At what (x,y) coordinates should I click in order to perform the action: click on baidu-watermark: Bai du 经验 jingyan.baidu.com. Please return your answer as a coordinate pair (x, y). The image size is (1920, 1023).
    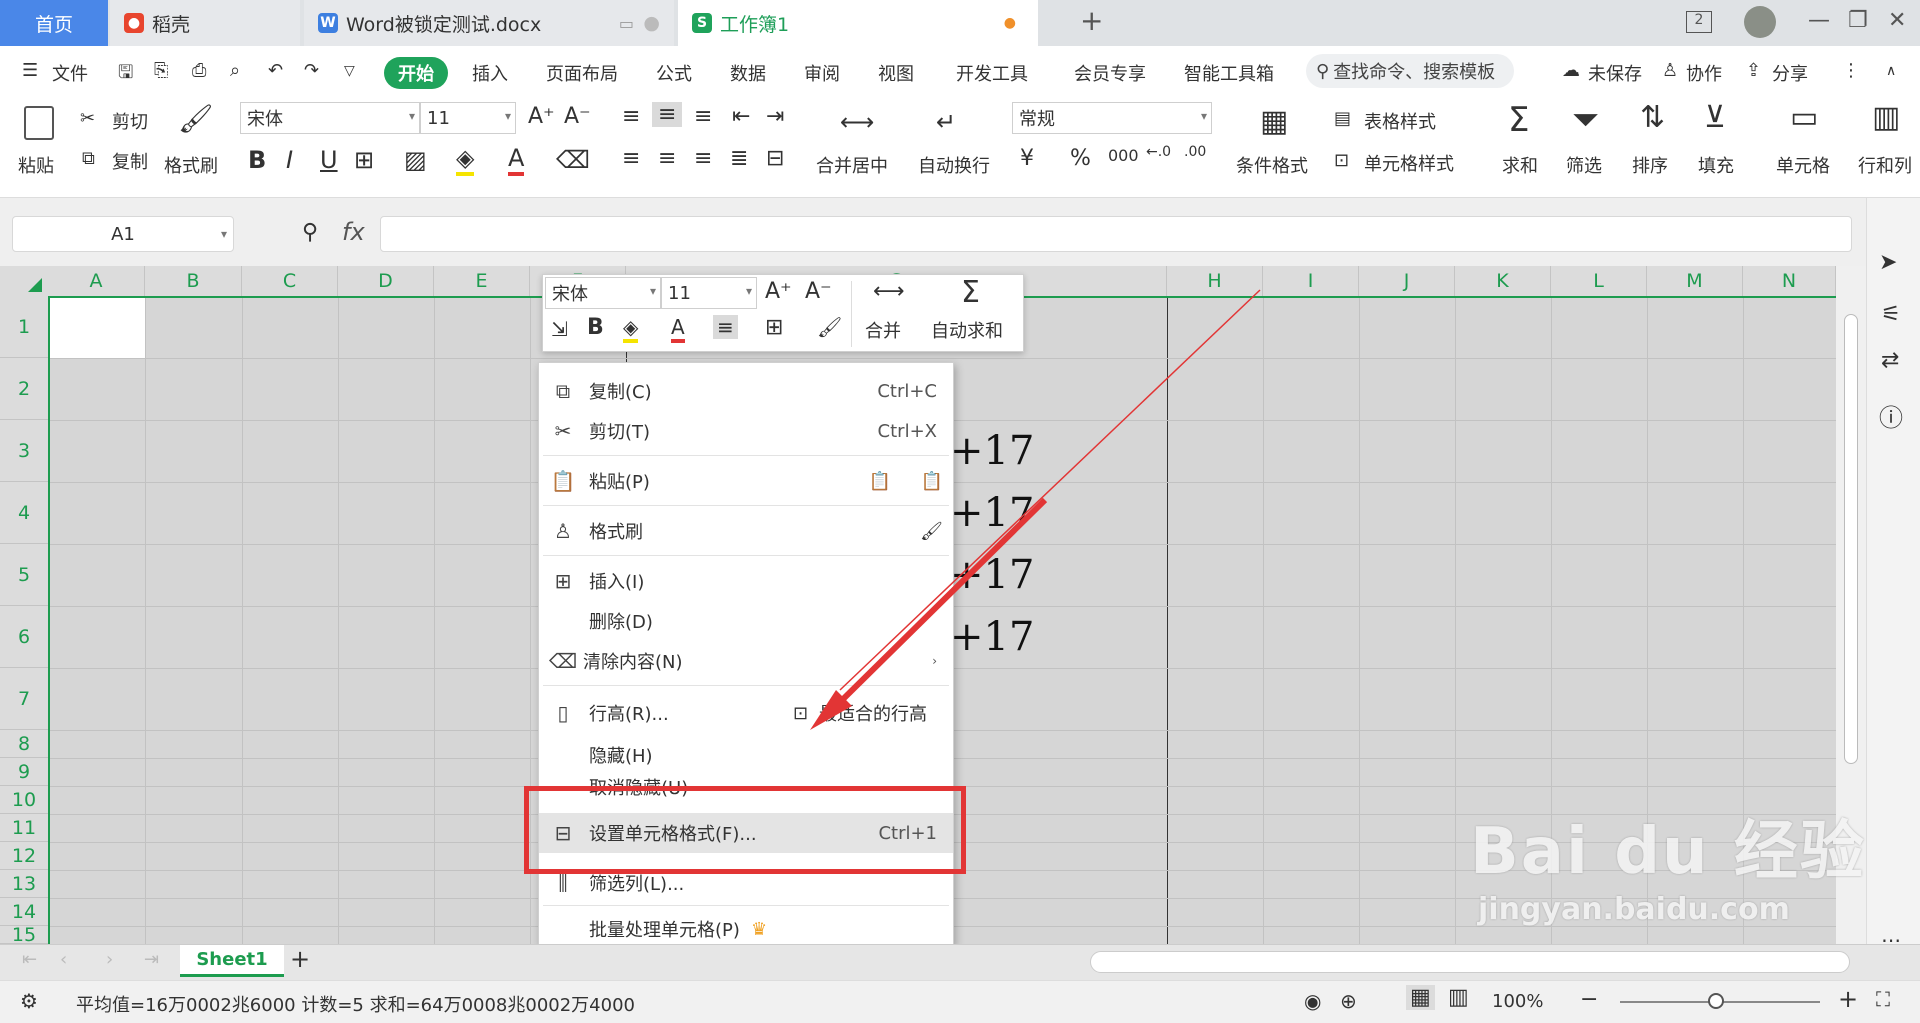
    Looking at the image, I should click on (1668, 863).